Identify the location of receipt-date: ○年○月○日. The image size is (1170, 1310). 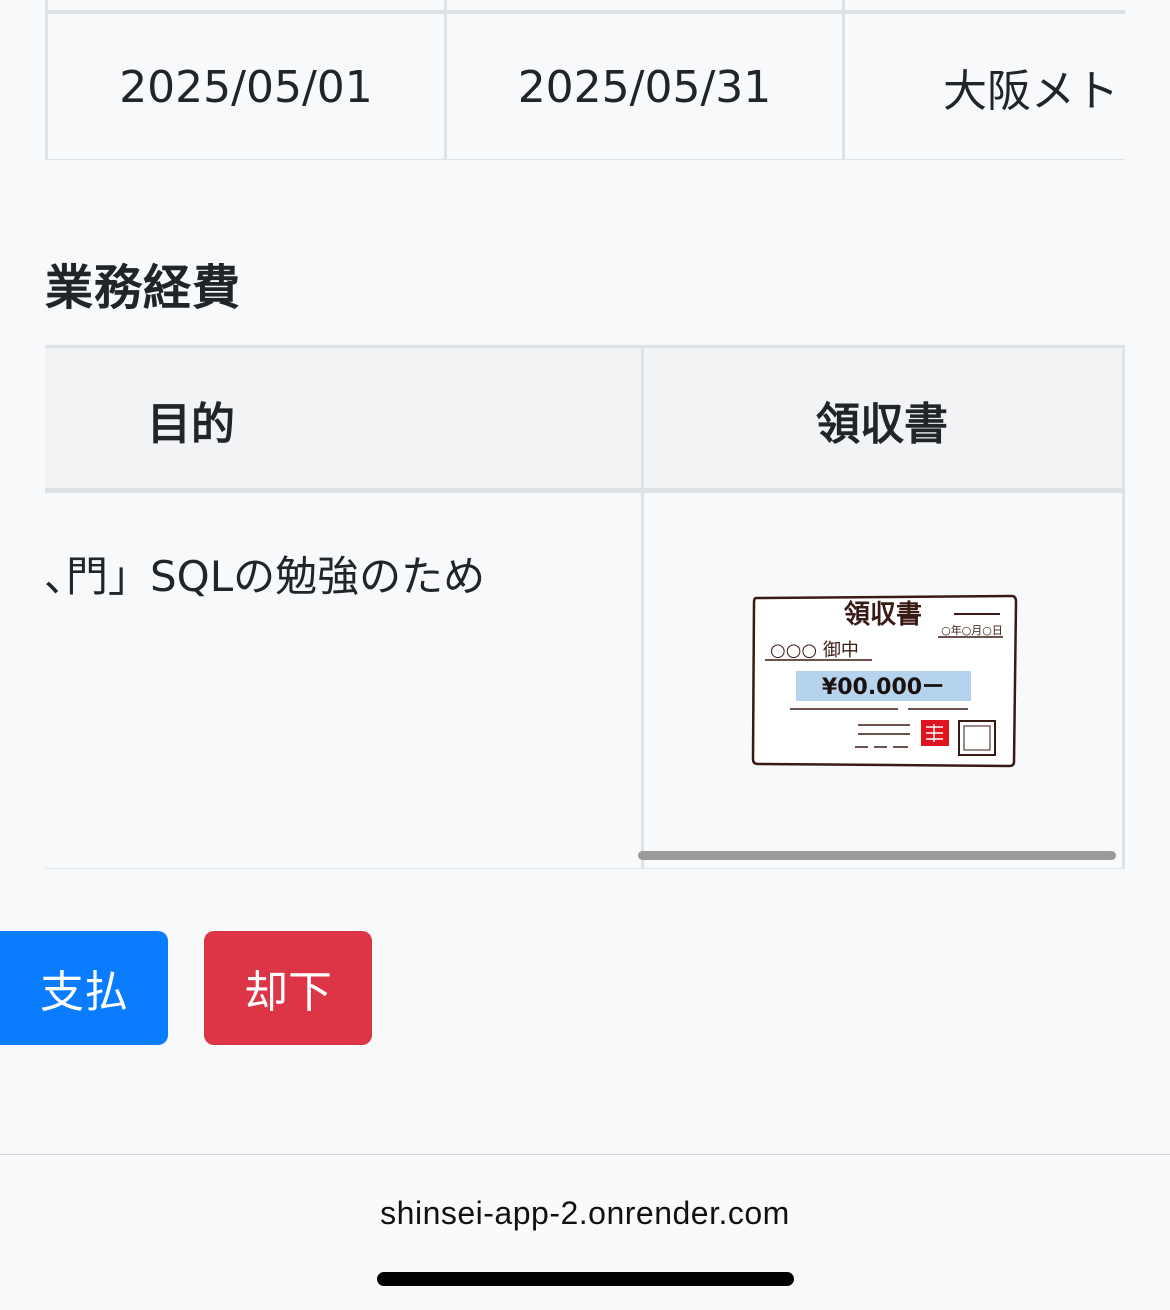
(972, 630).